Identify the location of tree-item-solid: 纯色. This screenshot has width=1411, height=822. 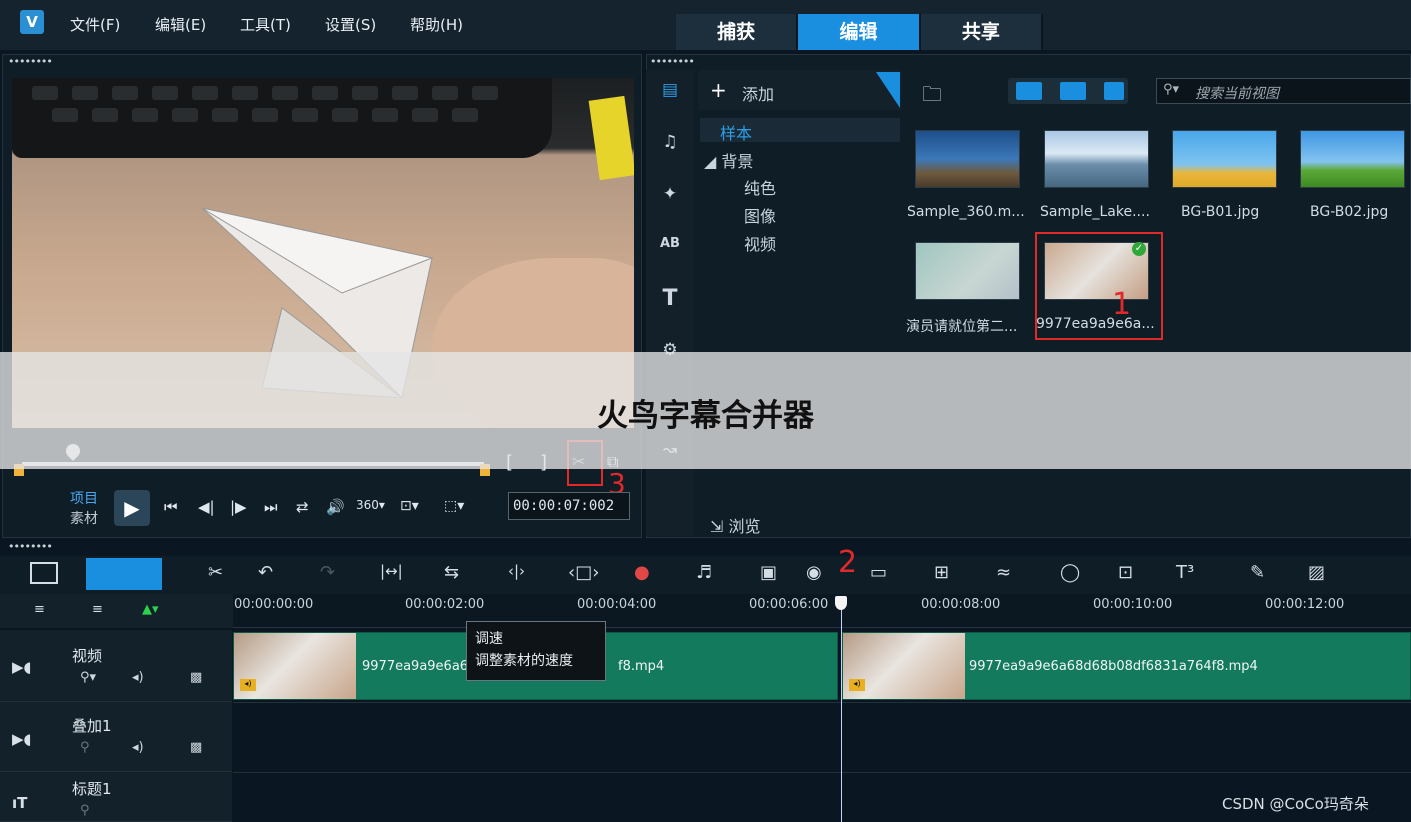
(760, 187).